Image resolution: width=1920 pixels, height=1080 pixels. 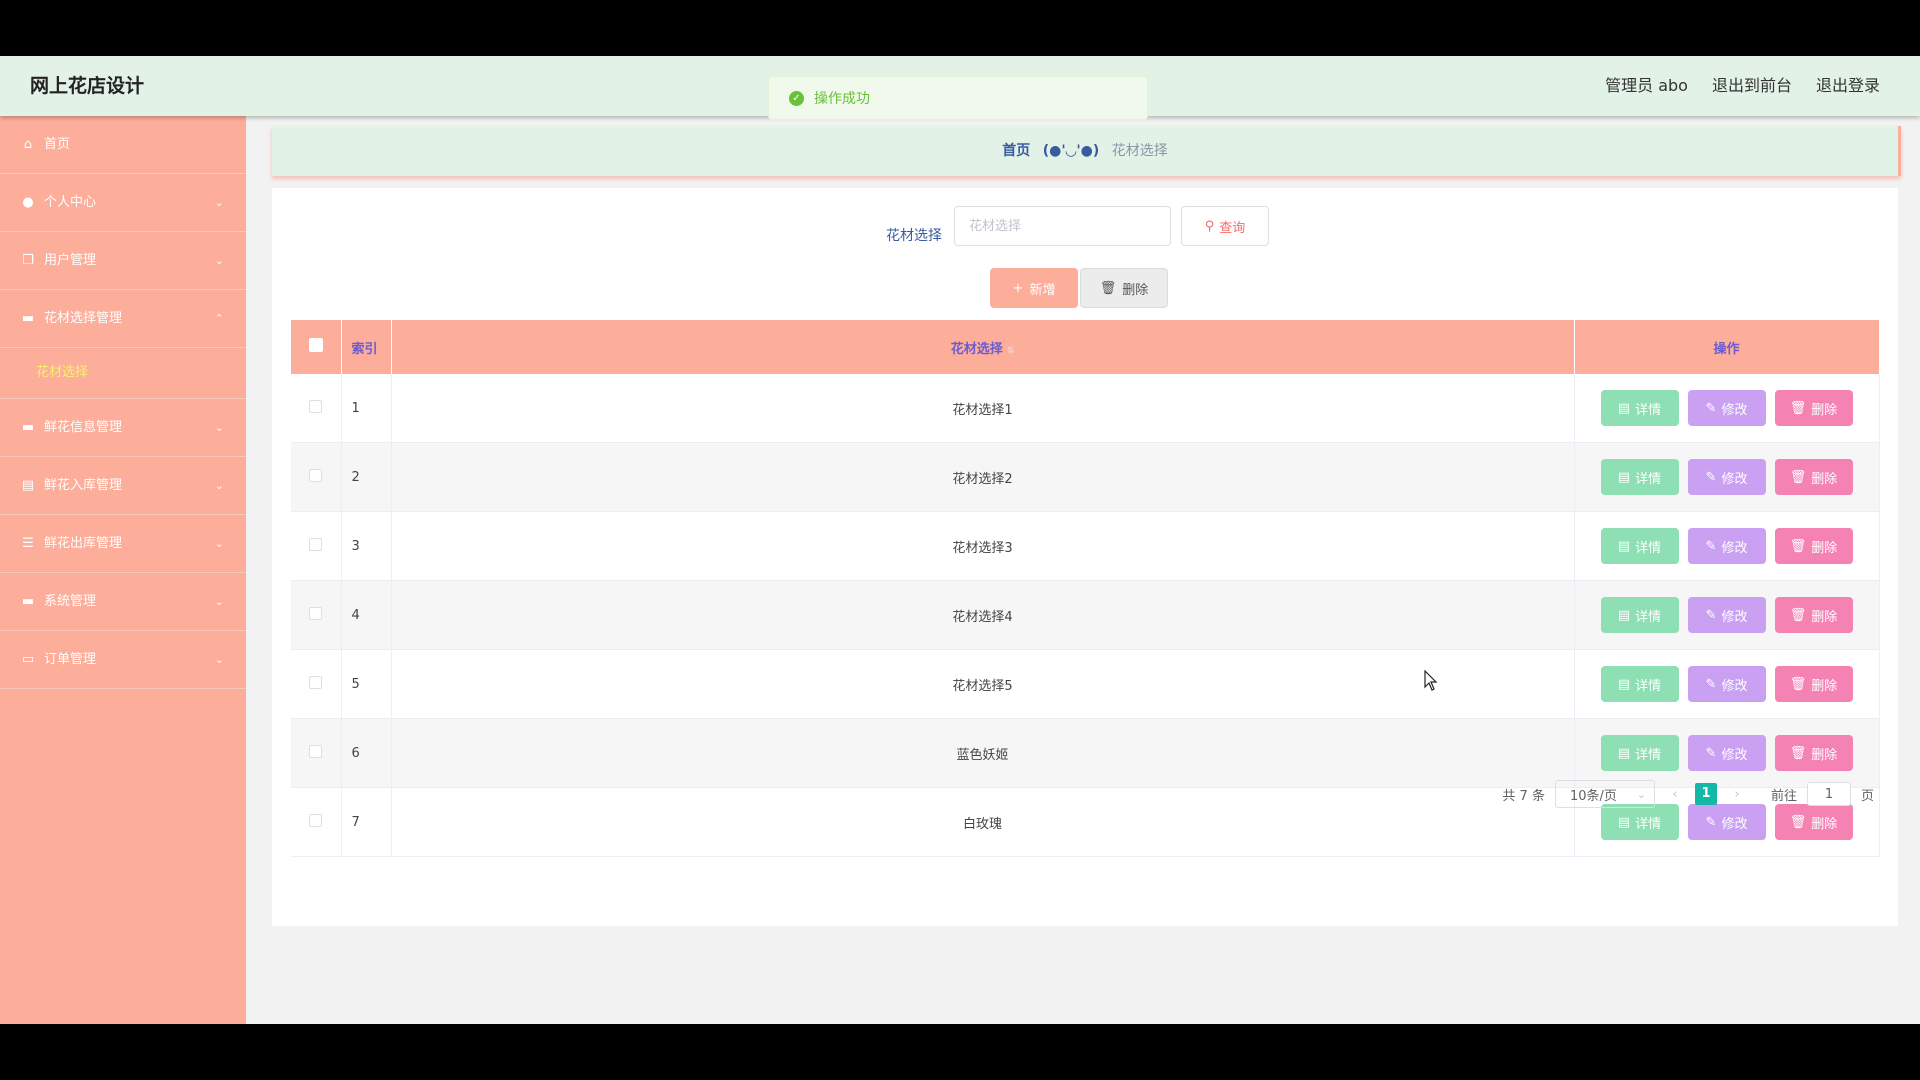 I want to click on sidebar-item-profile: ● 个人中心 ⌄, so click(x=123, y=203).